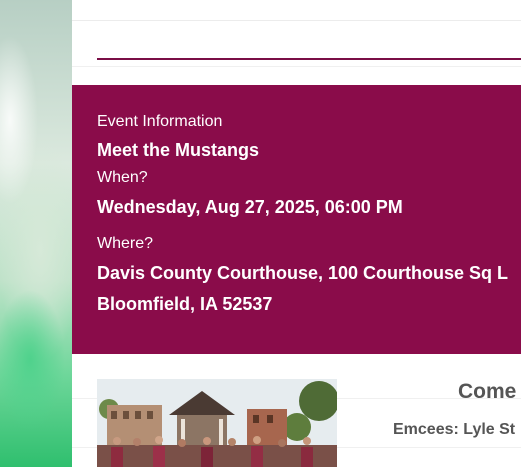 The width and height of the screenshot is (521, 467). Describe the element at coordinates (250, 207) in the screenshot. I see `event-date-time: Wednesday, Aug 27, 2025, 06:00 PM` at that location.